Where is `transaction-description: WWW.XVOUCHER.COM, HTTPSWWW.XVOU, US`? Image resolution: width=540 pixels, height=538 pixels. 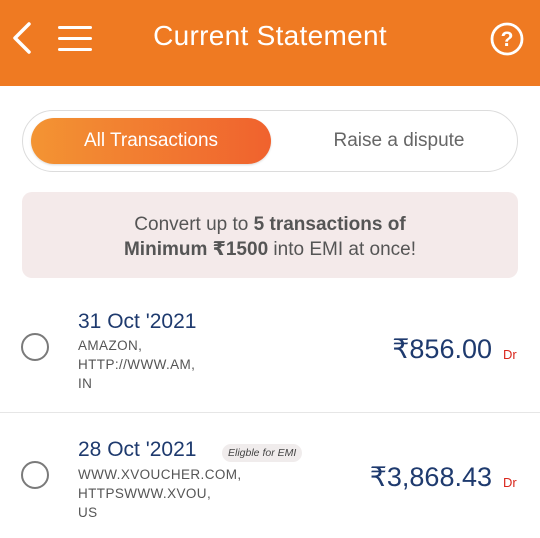 transaction-description: WWW.XVOUCHER.COM, HTTPSWWW.XVOU, US is located at coordinates (160, 493).